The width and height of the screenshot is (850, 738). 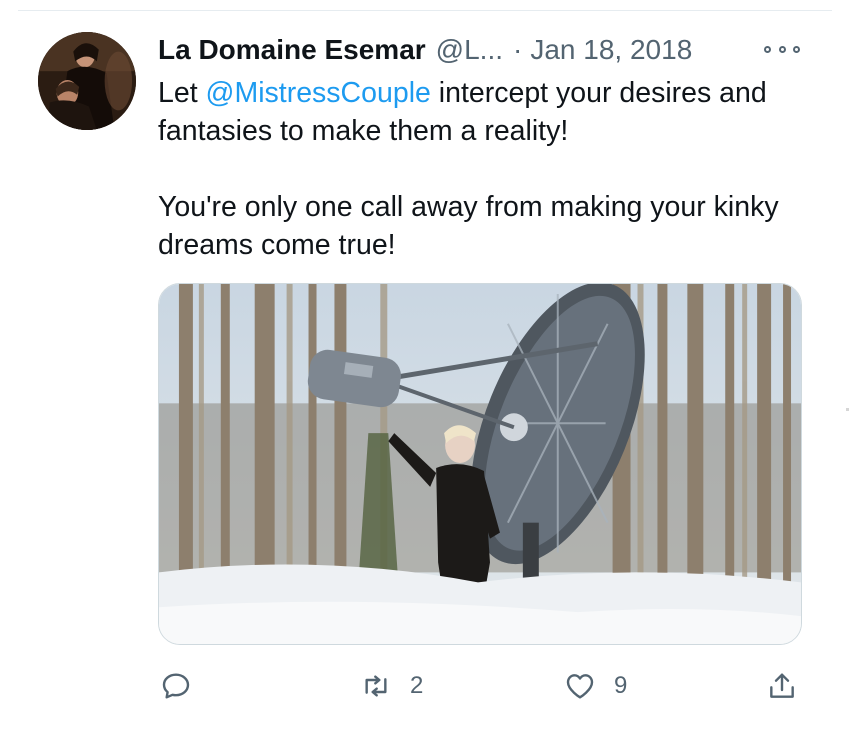 What do you see at coordinates (611, 50) in the screenshot?
I see `tweet-date: Jan 18, 2018` at bounding box center [611, 50].